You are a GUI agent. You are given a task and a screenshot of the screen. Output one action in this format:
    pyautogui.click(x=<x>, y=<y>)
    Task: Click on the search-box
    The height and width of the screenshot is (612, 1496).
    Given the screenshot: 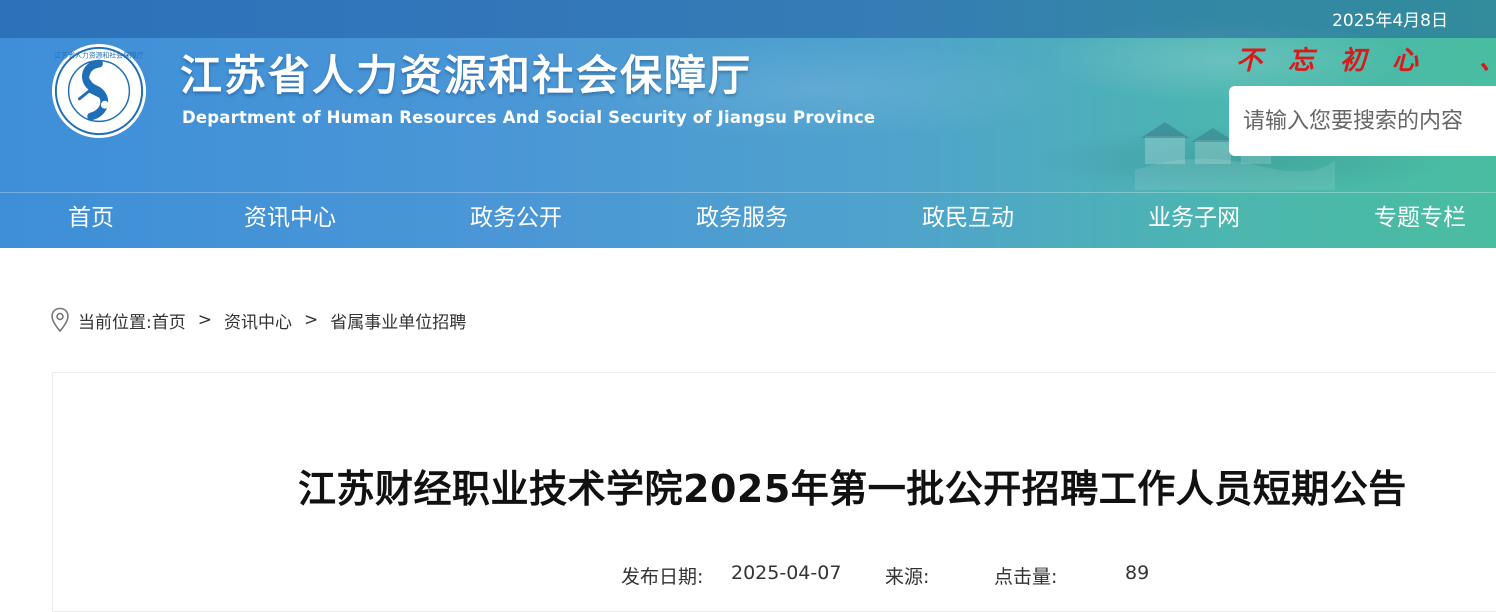 What is the action you would take?
    pyautogui.click(x=1362, y=121)
    